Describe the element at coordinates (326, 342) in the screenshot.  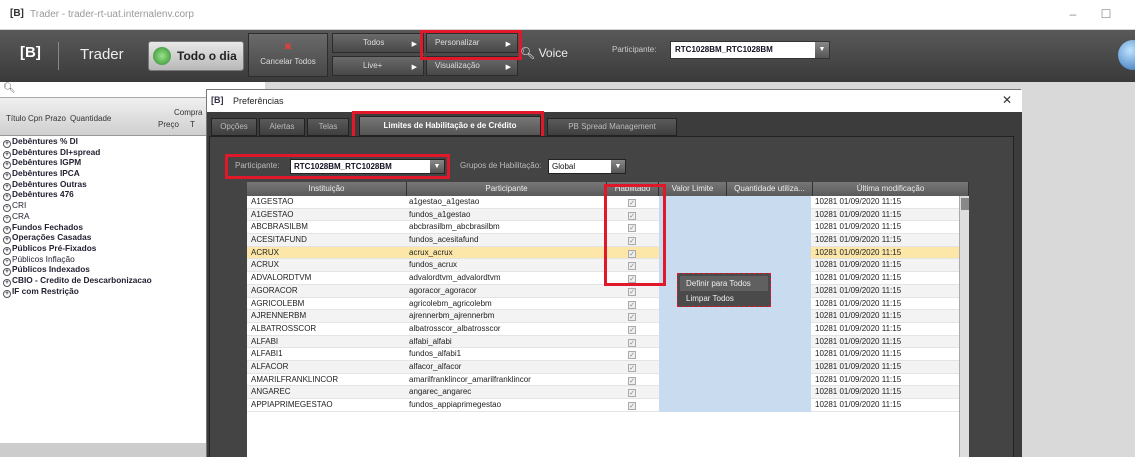
I see `cell-instituicao: ALFABI` at that location.